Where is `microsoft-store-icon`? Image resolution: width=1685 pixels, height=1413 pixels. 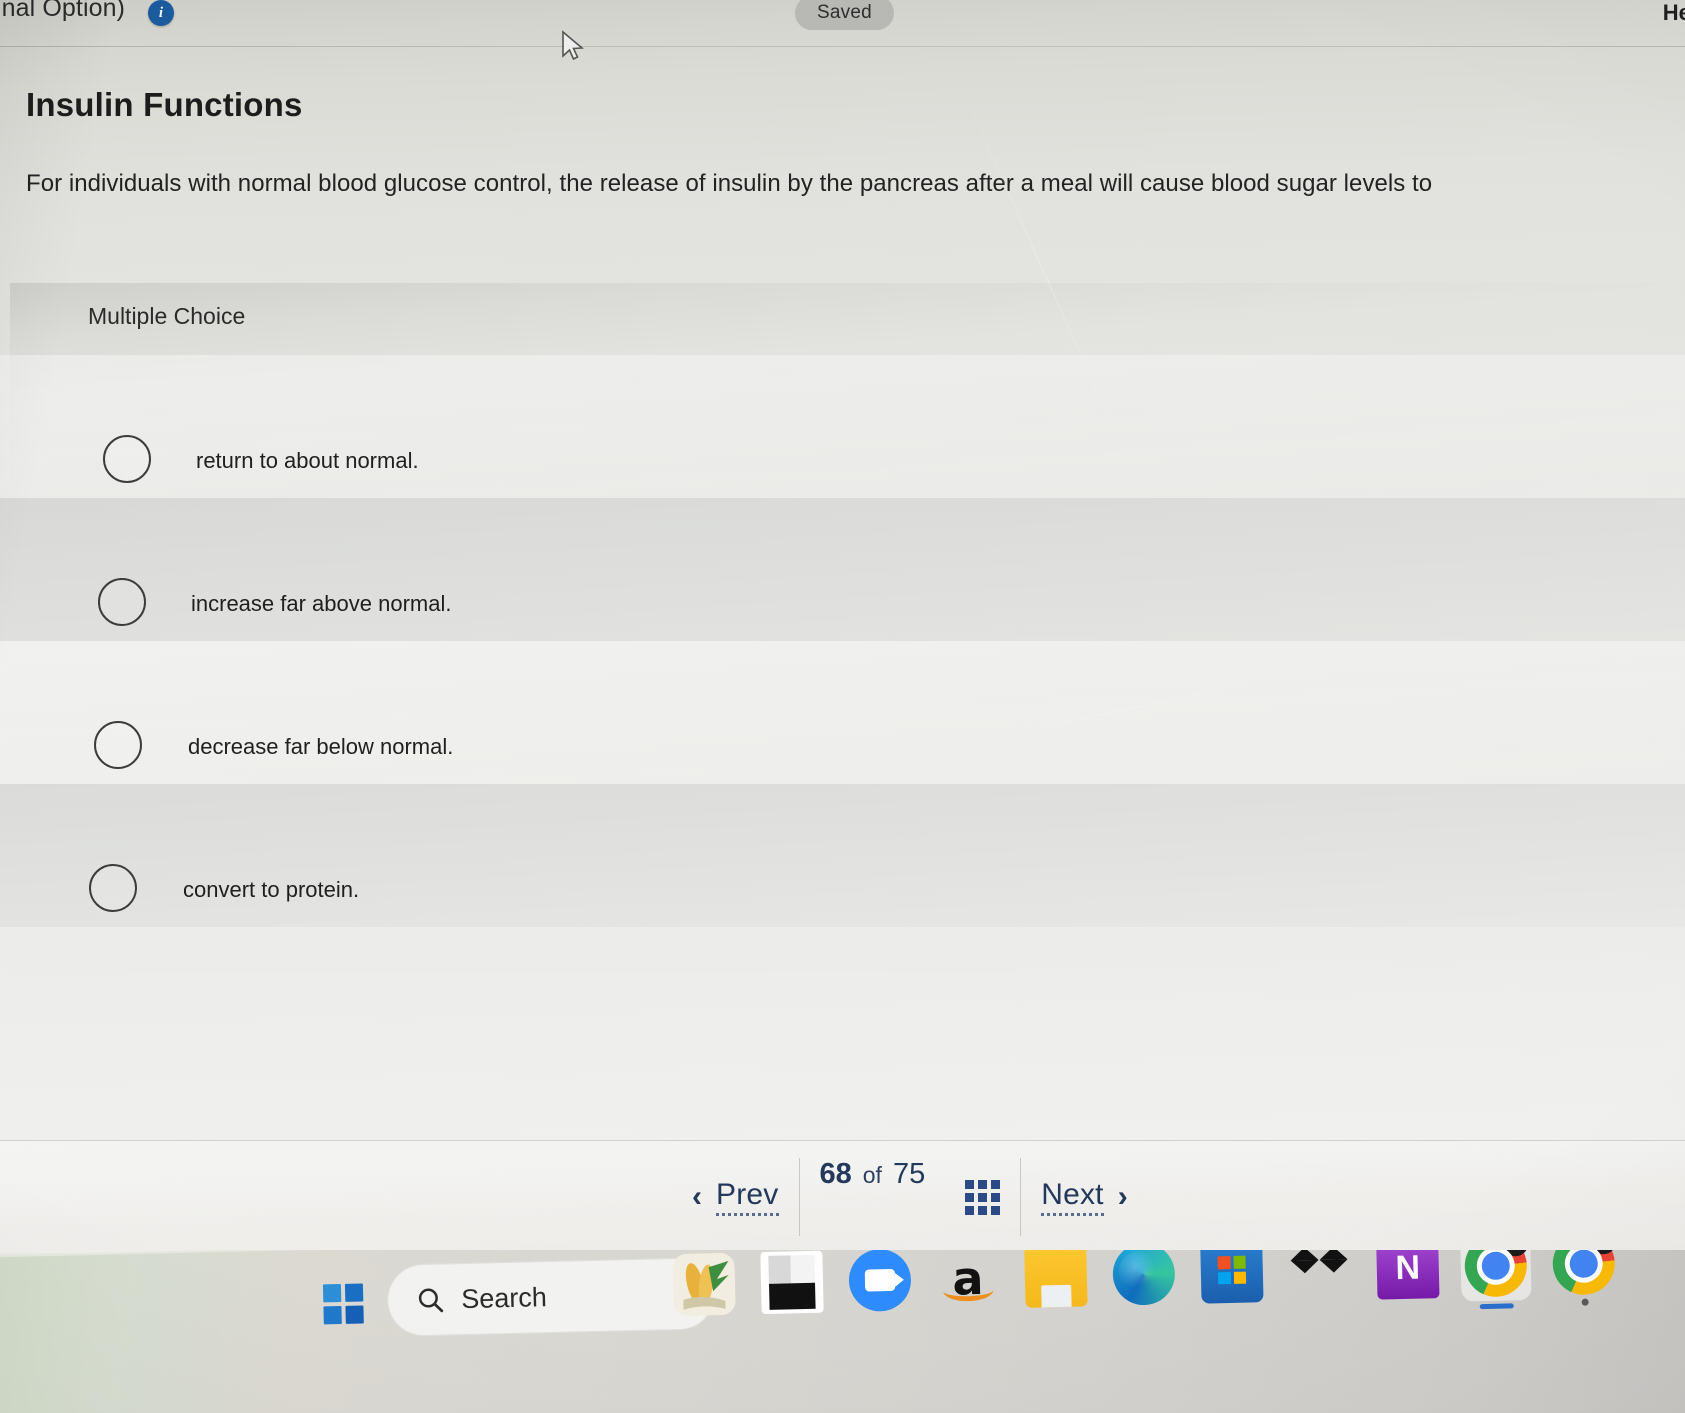 microsoft-store-icon is located at coordinates (1232, 1277).